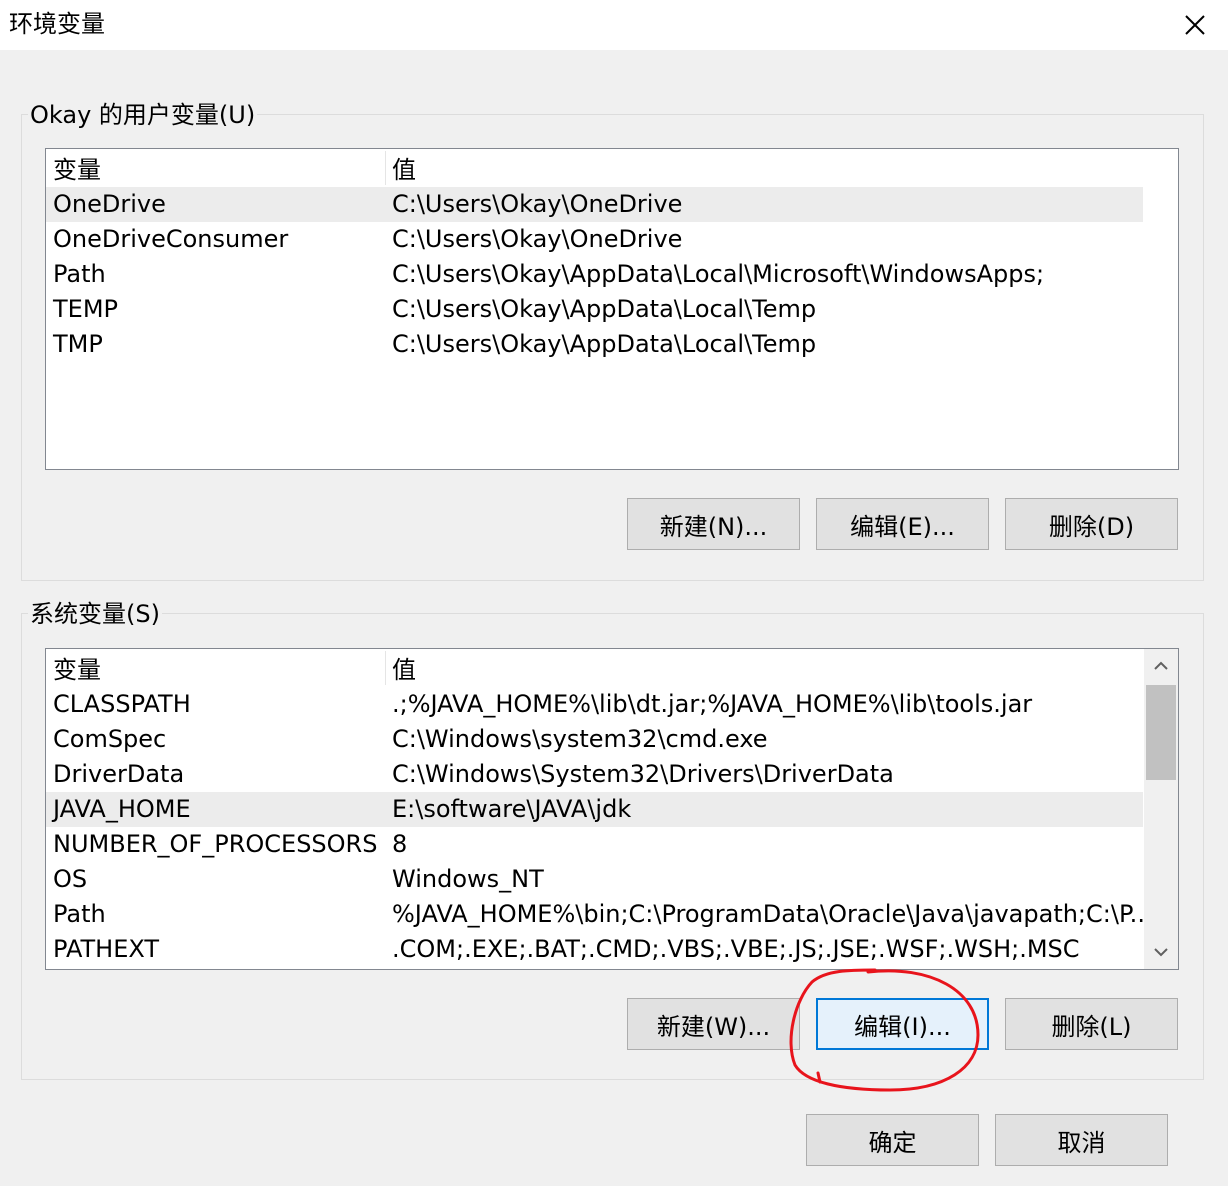 The width and height of the screenshot is (1228, 1186). Describe the element at coordinates (1161, 732) in the screenshot. I see `scrollbar-thumb` at that location.